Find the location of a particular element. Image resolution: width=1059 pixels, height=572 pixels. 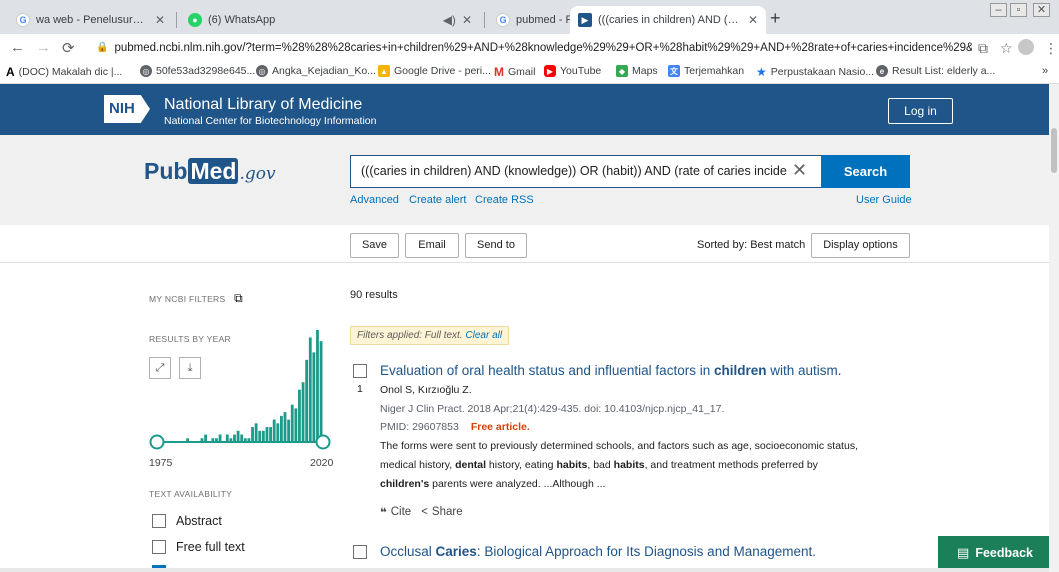

minimize-icon: – is located at coordinates (998, 10).